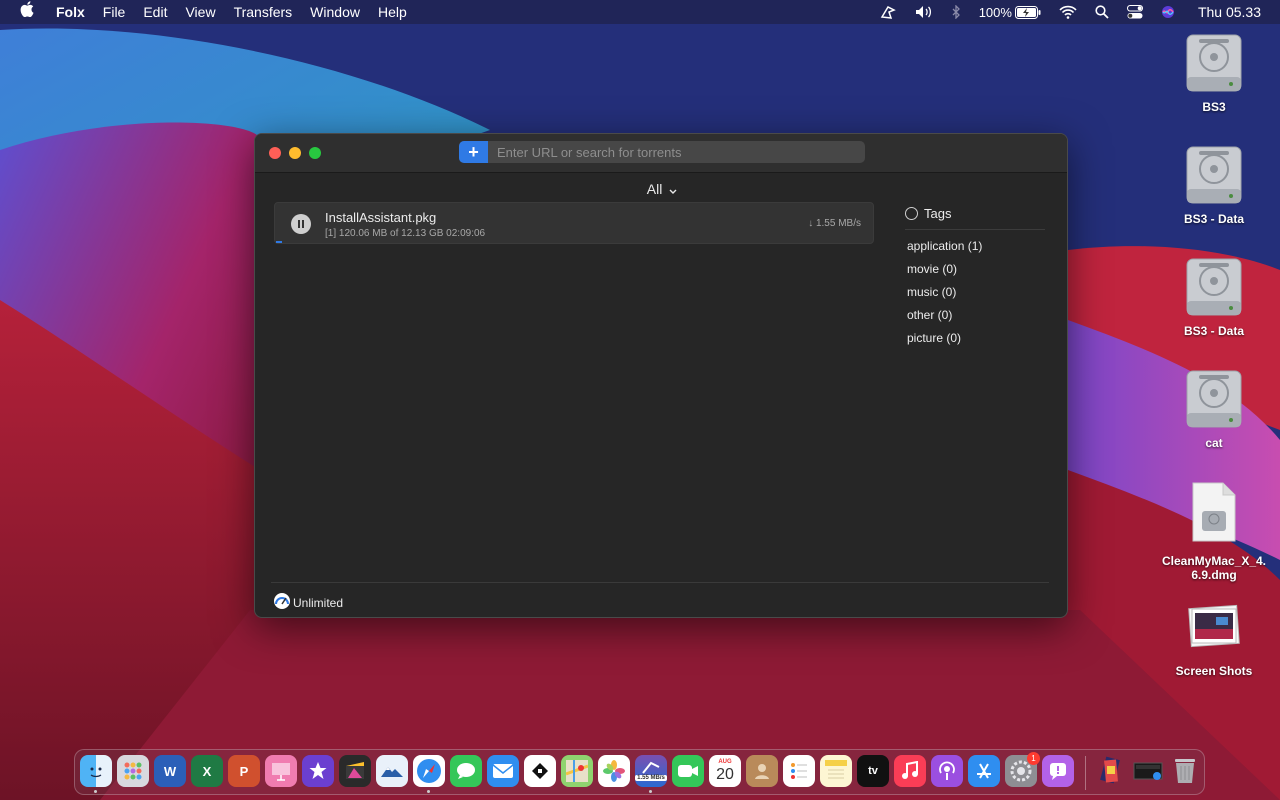 The image size is (1280, 800). I want to click on status-footer: Unlimited, so click(660, 599).